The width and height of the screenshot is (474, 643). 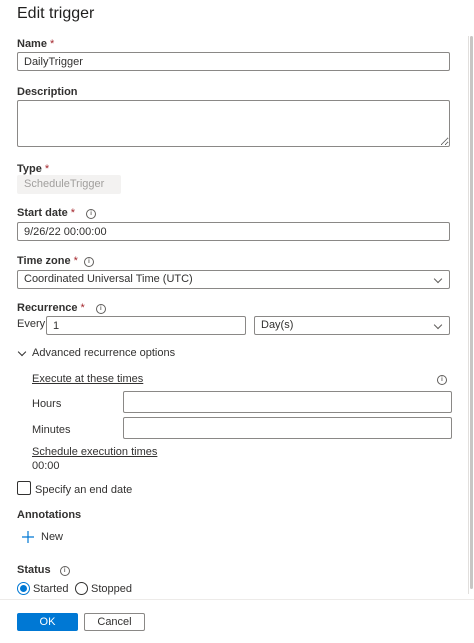 What do you see at coordinates (104, 353) in the screenshot?
I see `advanced-recurrence-label: Advanced recurrence options` at bounding box center [104, 353].